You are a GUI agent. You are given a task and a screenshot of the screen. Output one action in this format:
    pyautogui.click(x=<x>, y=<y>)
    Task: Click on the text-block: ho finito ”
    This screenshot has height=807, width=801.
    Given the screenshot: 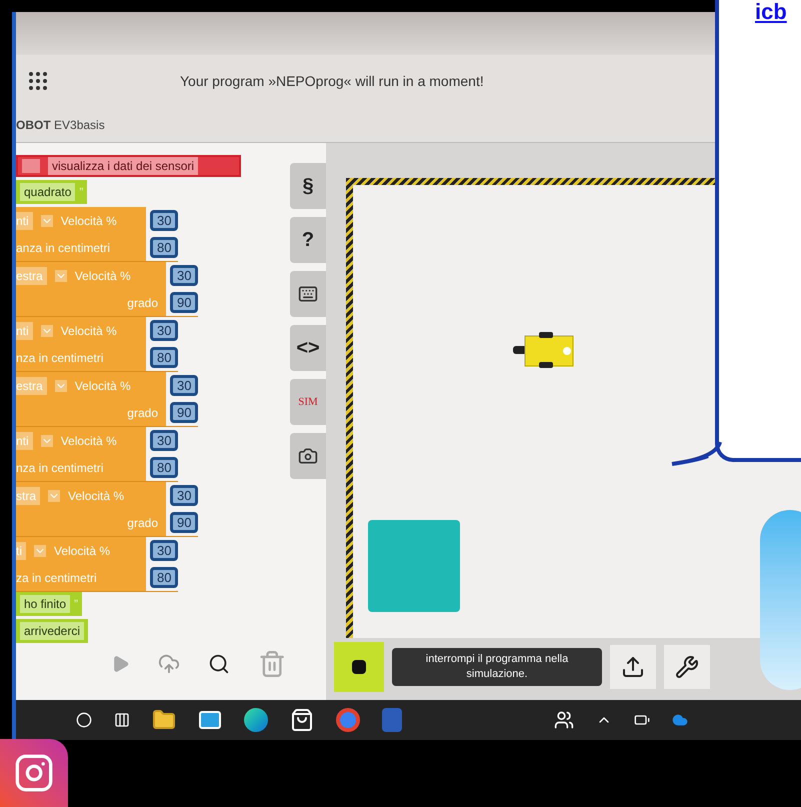 What is the action you would take?
    pyautogui.click(x=49, y=604)
    